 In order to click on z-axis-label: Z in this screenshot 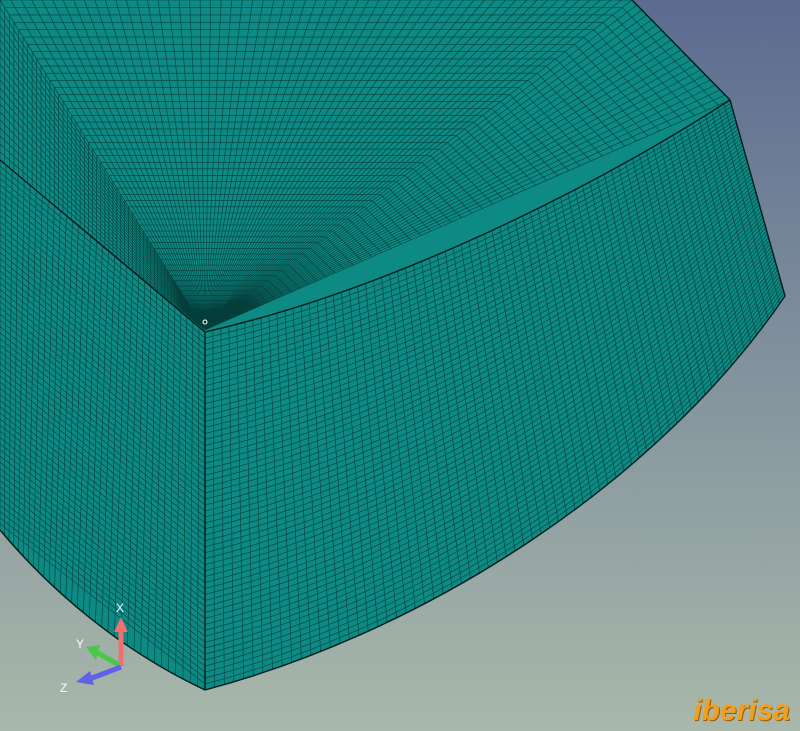, I will do `click(63, 688)`.